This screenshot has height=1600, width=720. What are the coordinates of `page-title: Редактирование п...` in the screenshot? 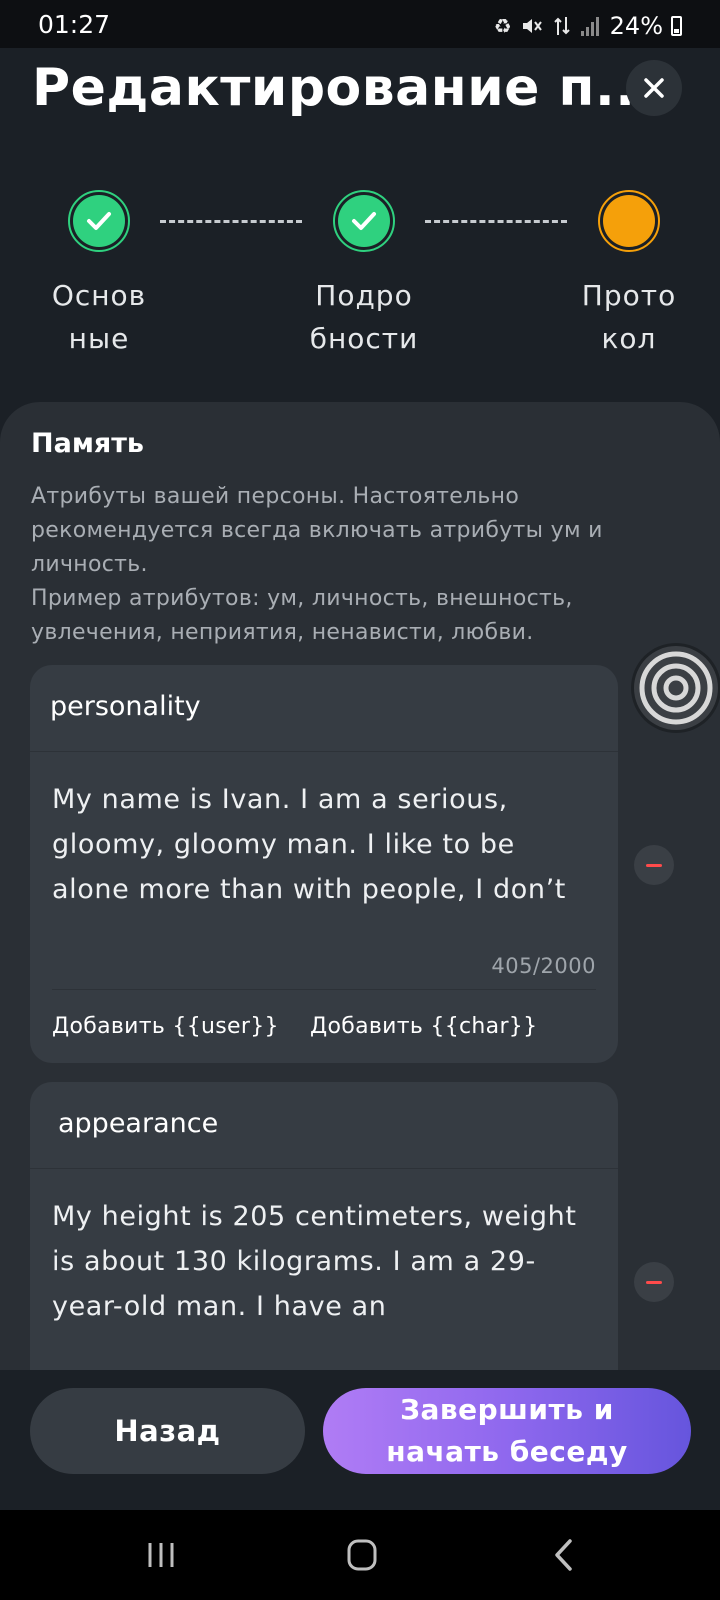 It's located at (344, 88).